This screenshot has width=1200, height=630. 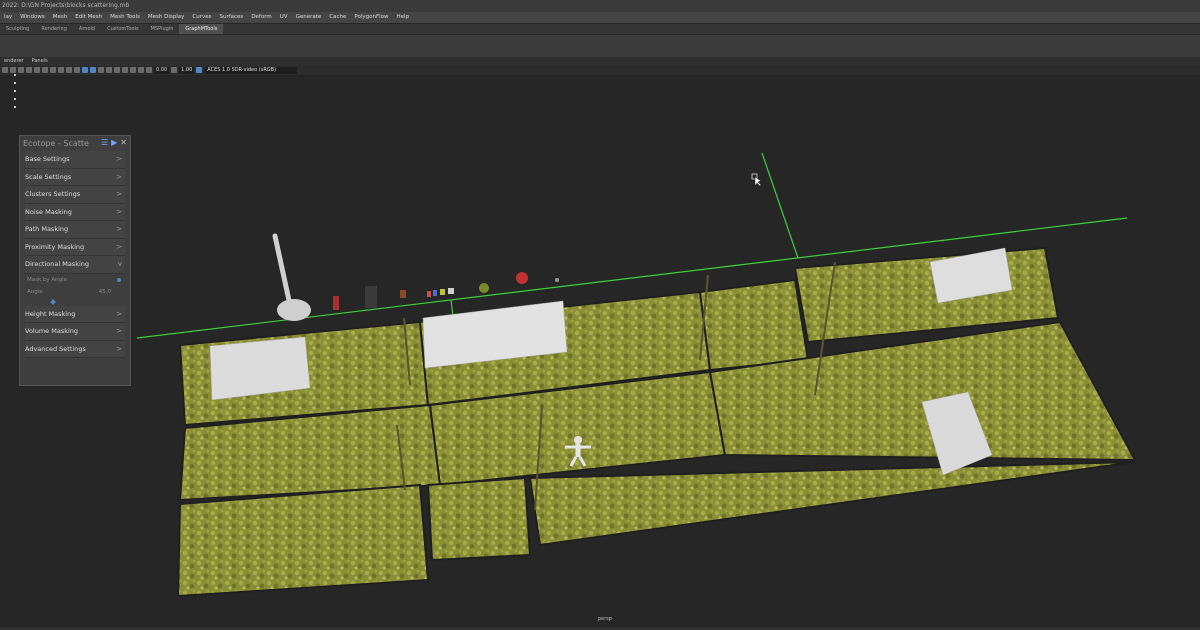 I want to click on tab-rendering: Rendering, so click(x=54, y=29).